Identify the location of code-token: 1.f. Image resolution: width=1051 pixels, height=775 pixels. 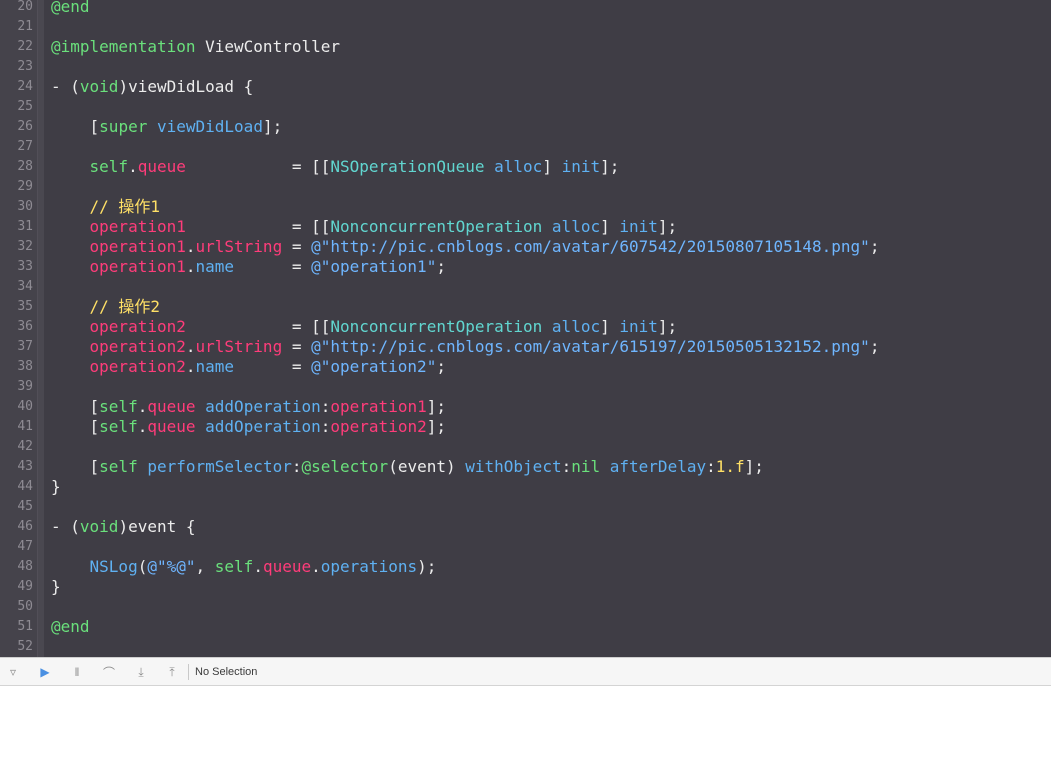
(730, 466).